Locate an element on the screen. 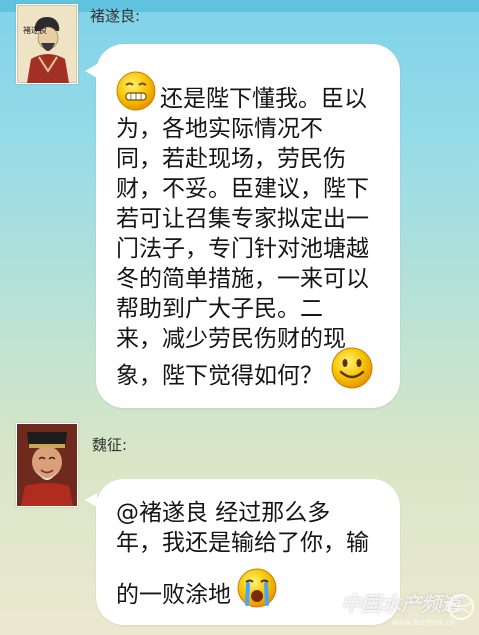  portrait-wei-zheng-icon is located at coordinates (47, 465).